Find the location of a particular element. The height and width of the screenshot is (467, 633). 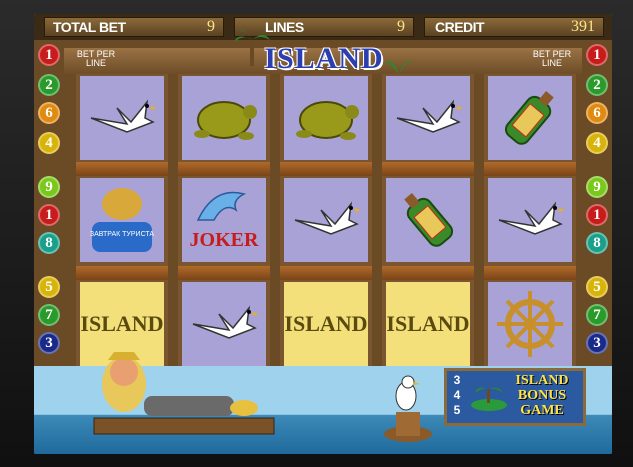

line-button-left-9: 7 is located at coordinates (49, 315).